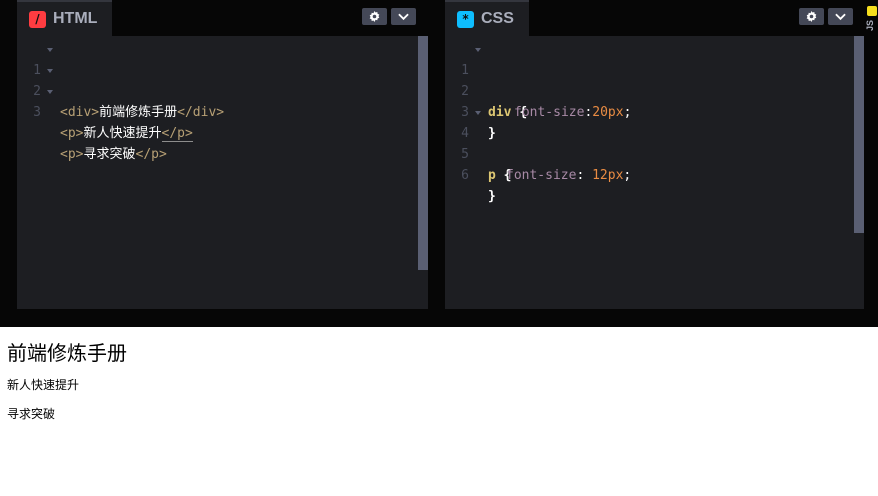  Describe the element at coordinates (31, 414) in the screenshot. I see `preview-paragraph: 寻求突破` at that location.